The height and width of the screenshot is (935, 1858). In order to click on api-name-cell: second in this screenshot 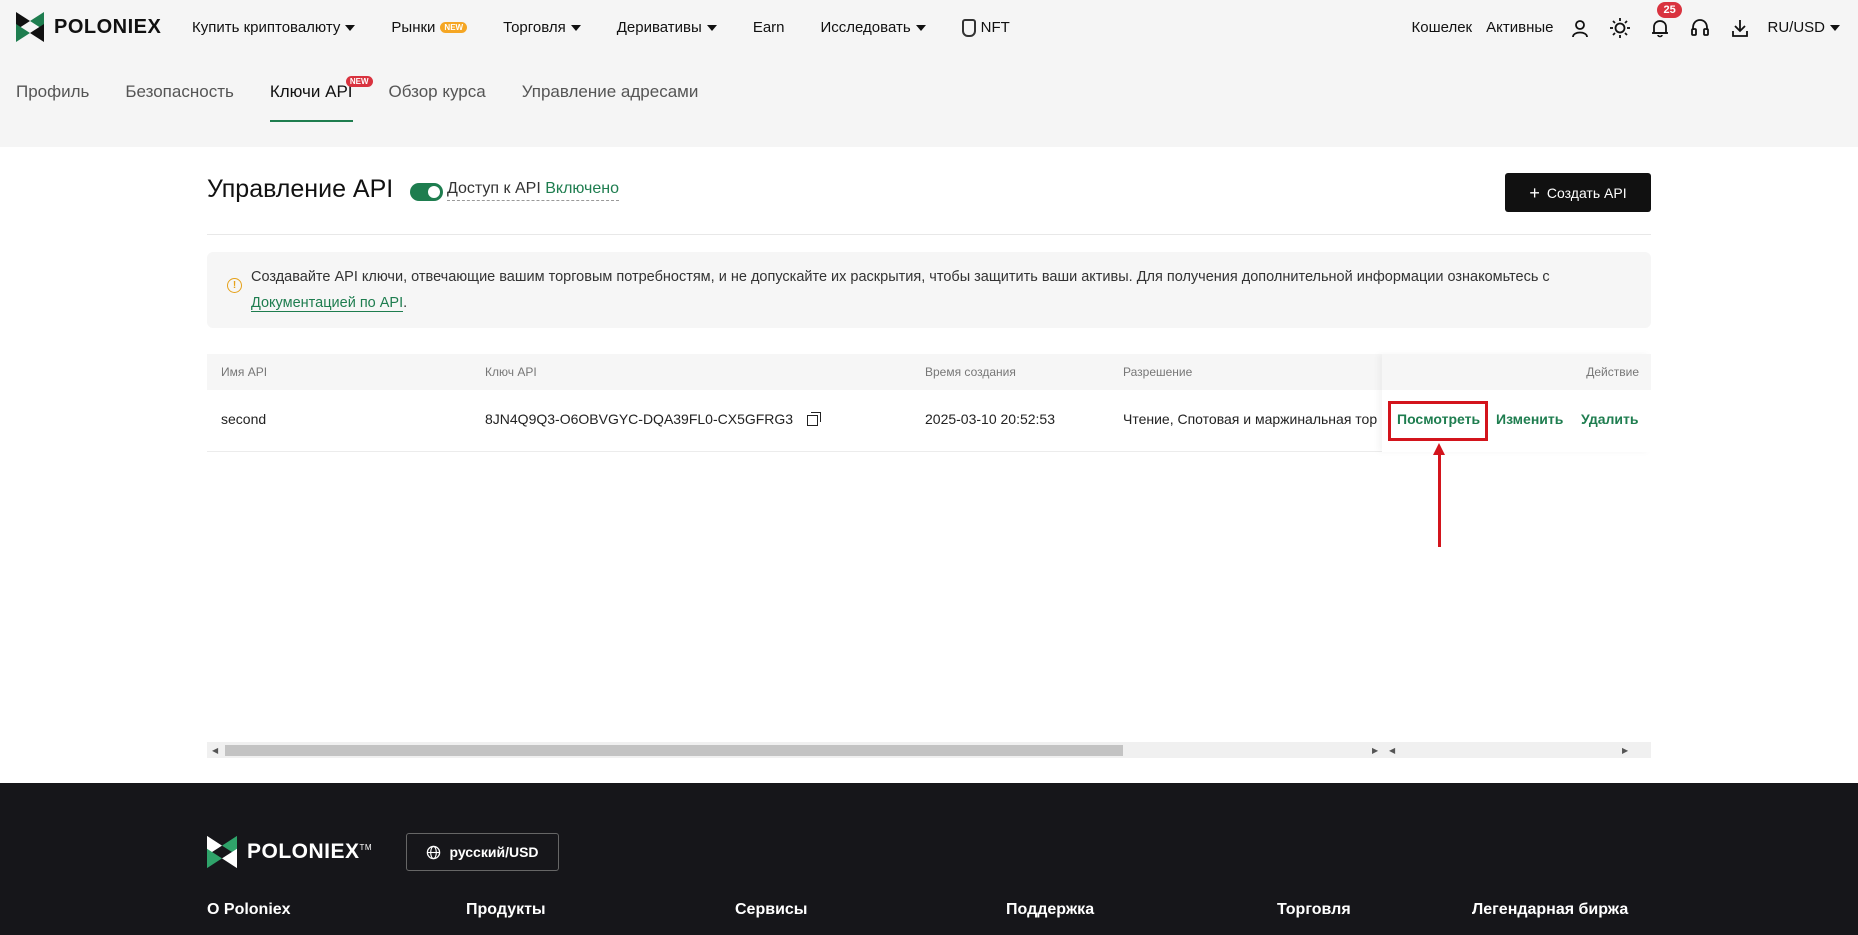, I will do `click(244, 419)`.